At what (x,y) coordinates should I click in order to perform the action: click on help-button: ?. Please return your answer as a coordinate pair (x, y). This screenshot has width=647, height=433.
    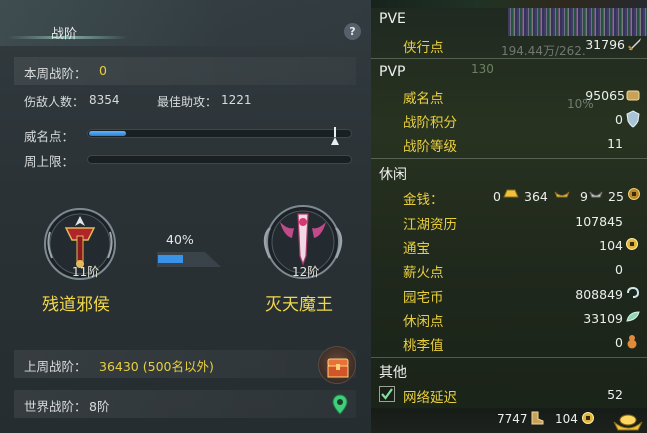
    Looking at the image, I should click on (352, 31).